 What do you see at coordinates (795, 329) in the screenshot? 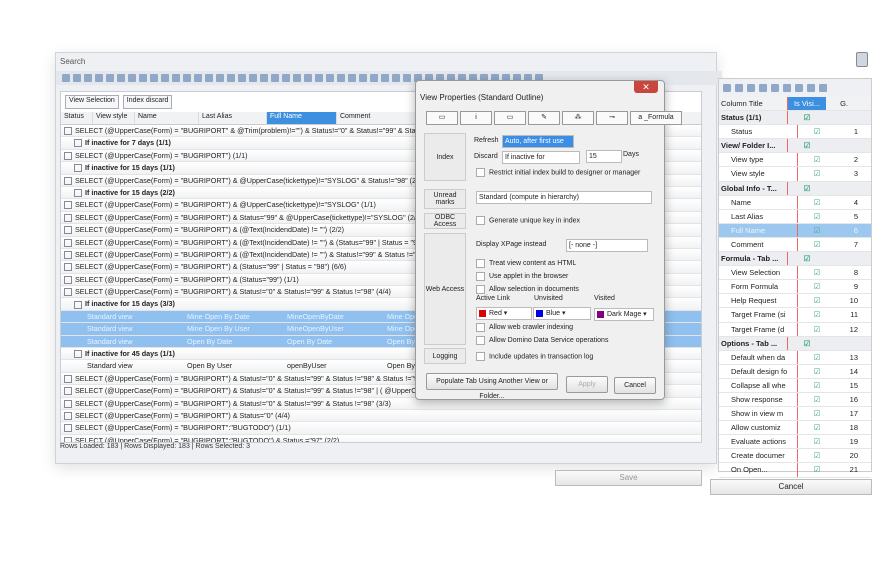
I see `column-row: Target Frame (d ☑ 12` at bounding box center [795, 329].